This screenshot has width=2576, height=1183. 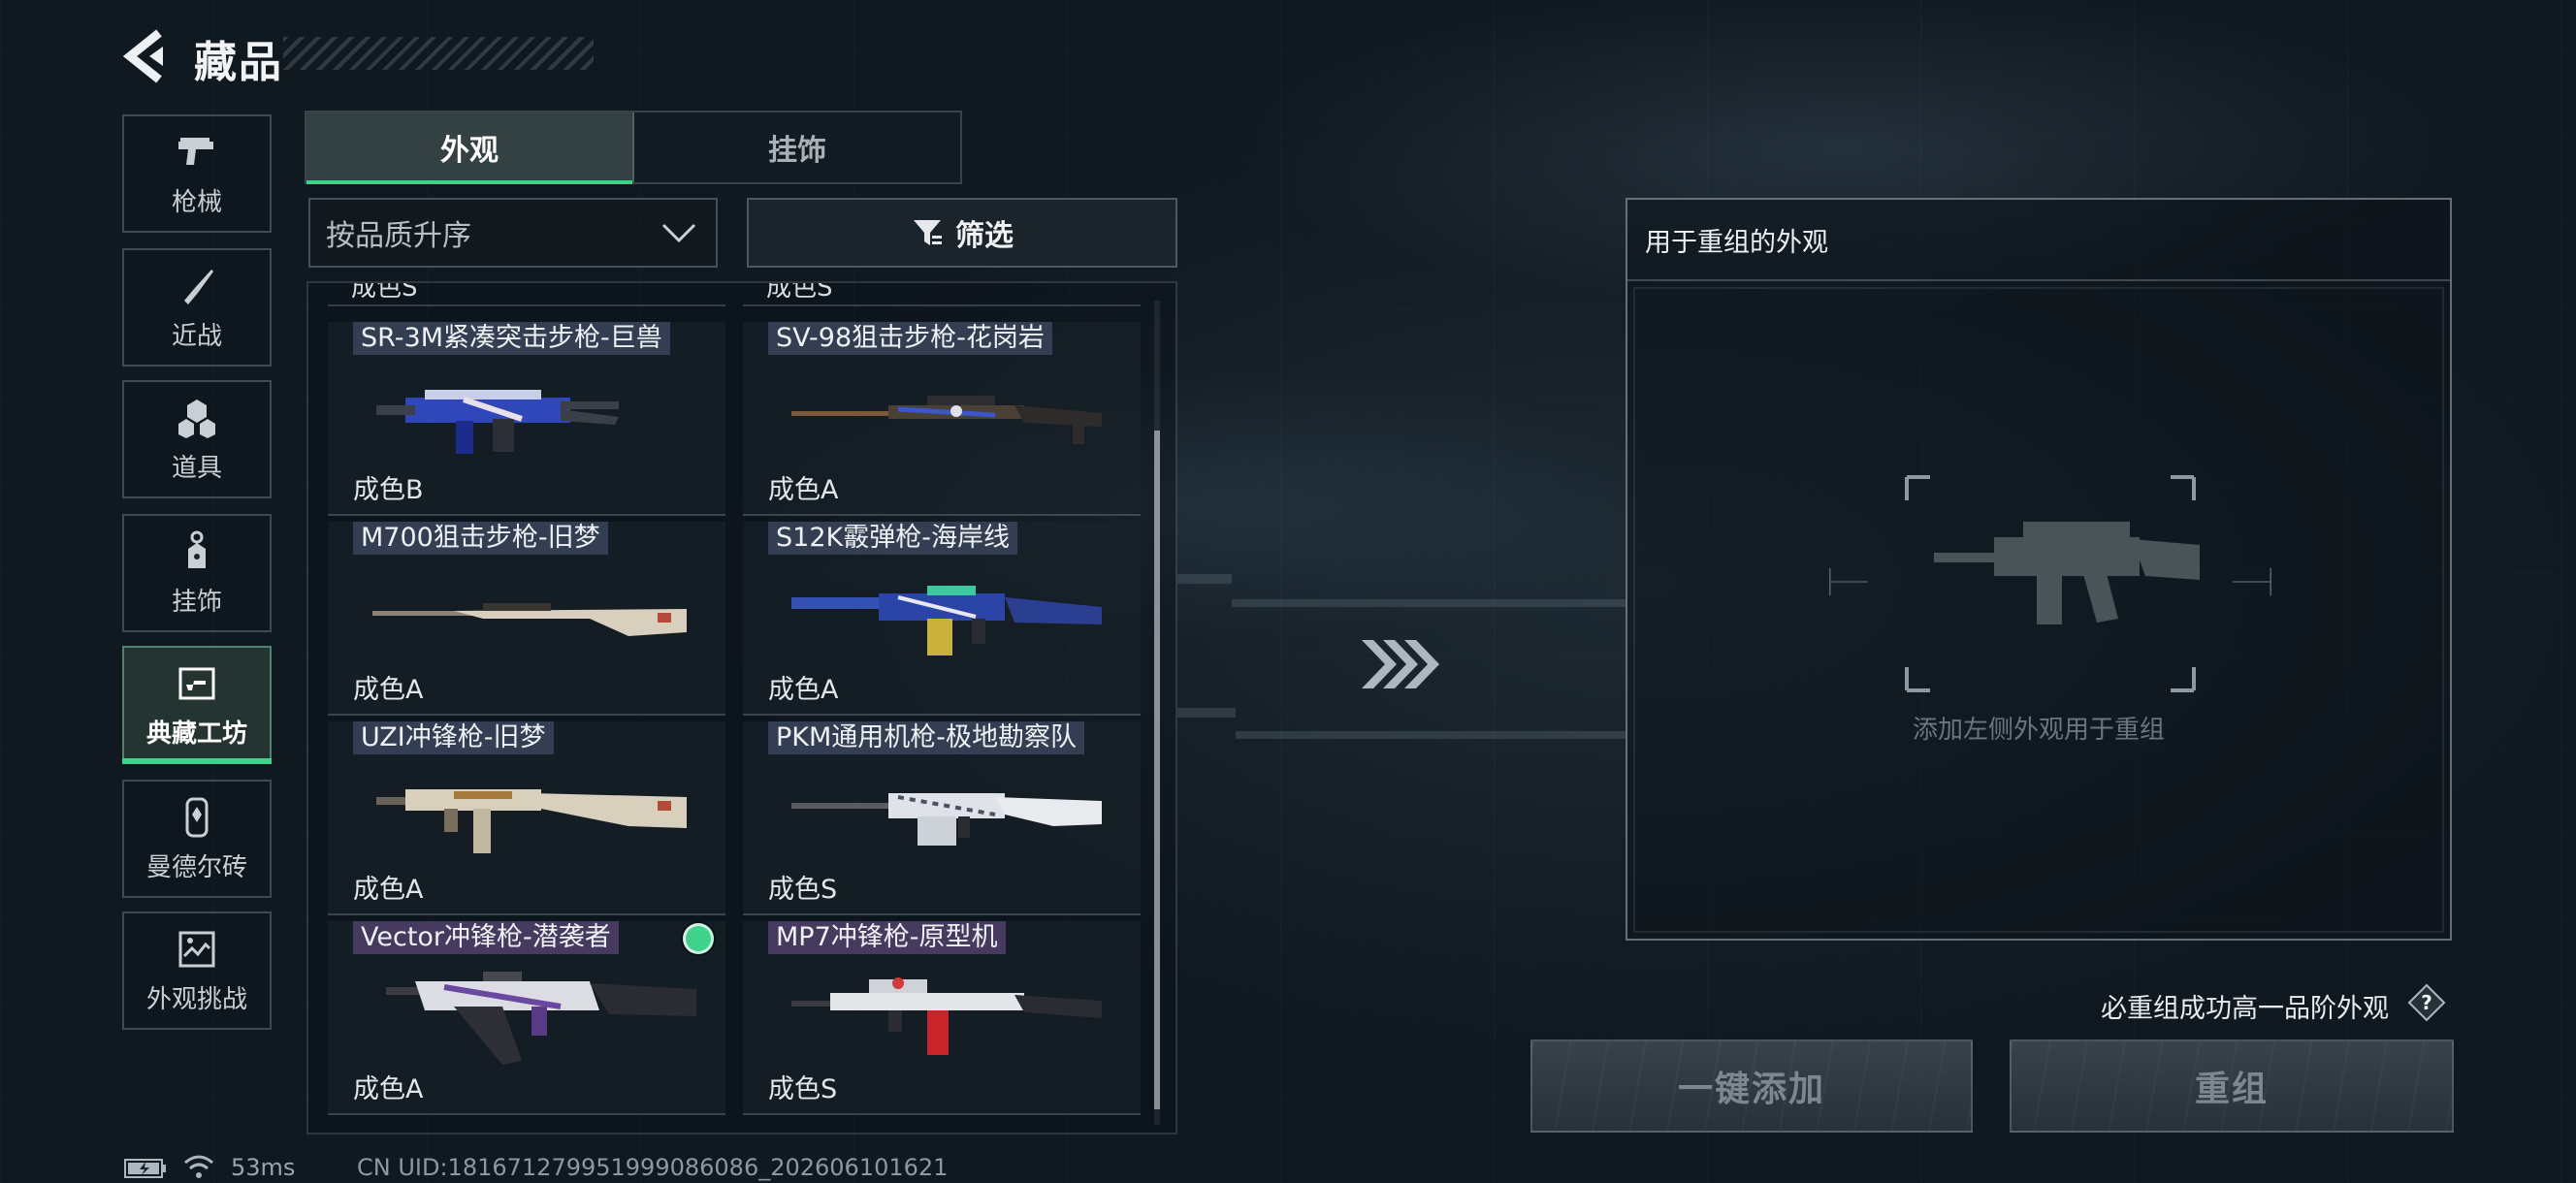 I want to click on workshop-icon, so click(x=197, y=683).